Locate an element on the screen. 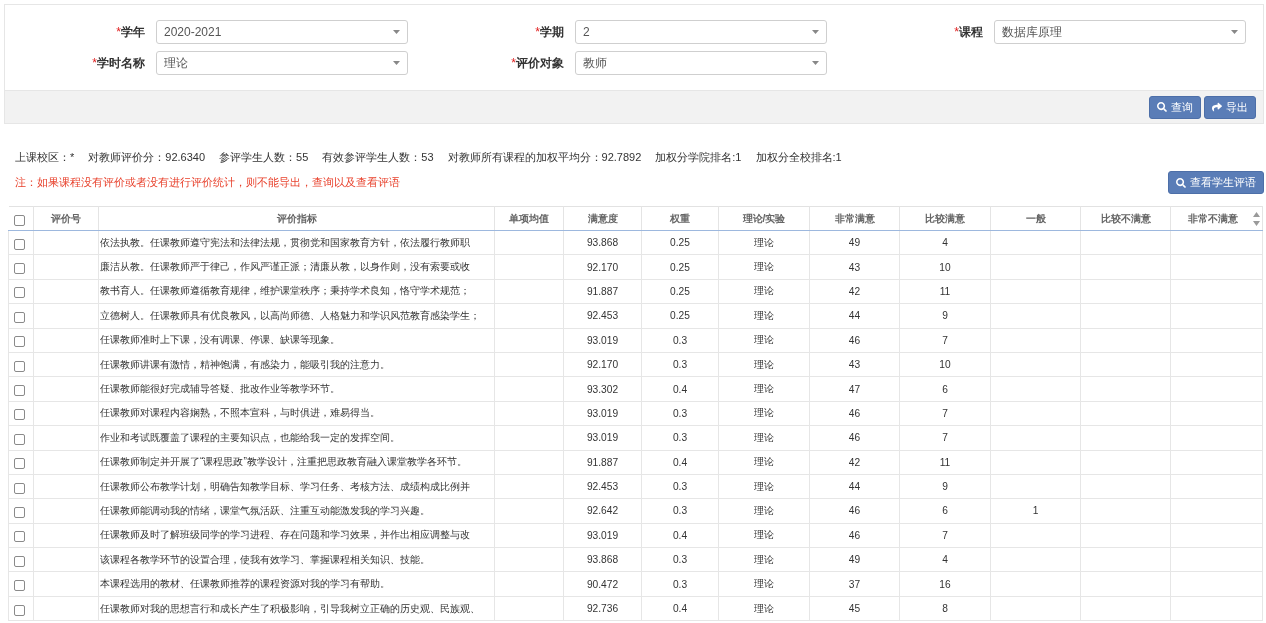  summary-stat: 对教师所有课程的加权平均分：92.7892 is located at coordinates (544, 157).